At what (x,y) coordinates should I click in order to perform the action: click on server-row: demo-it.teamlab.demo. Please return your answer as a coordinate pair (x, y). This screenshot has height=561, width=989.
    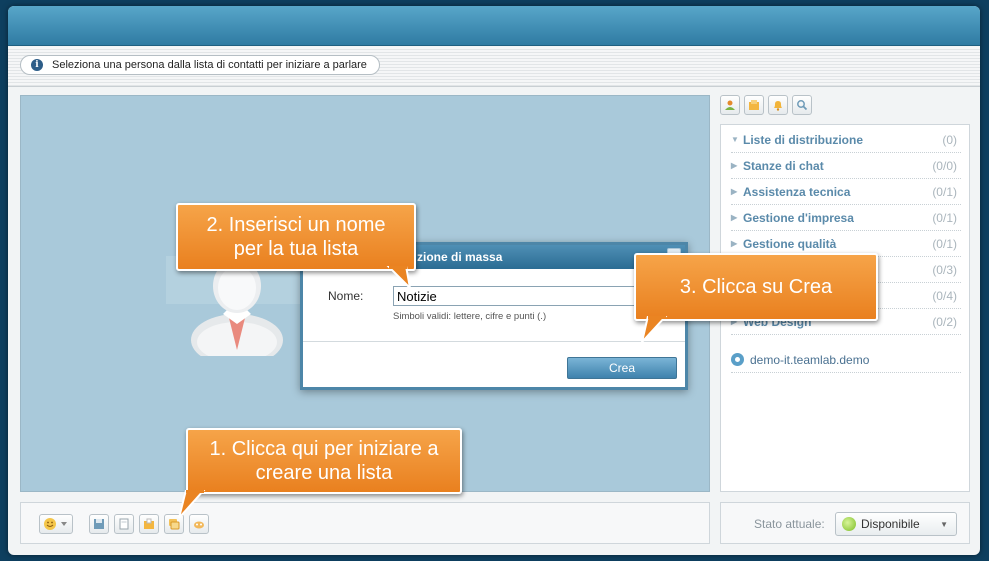
    Looking at the image, I should click on (846, 360).